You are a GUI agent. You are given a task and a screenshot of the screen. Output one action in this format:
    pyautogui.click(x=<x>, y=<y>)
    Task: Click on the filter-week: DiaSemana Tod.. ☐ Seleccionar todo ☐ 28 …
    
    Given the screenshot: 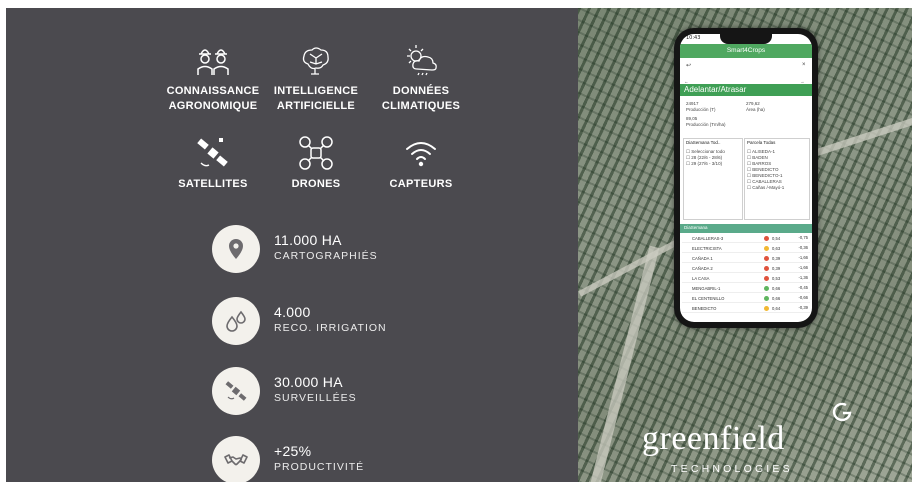 What is the action you would take?
    pyautogui.click(x=713, y=179)
    